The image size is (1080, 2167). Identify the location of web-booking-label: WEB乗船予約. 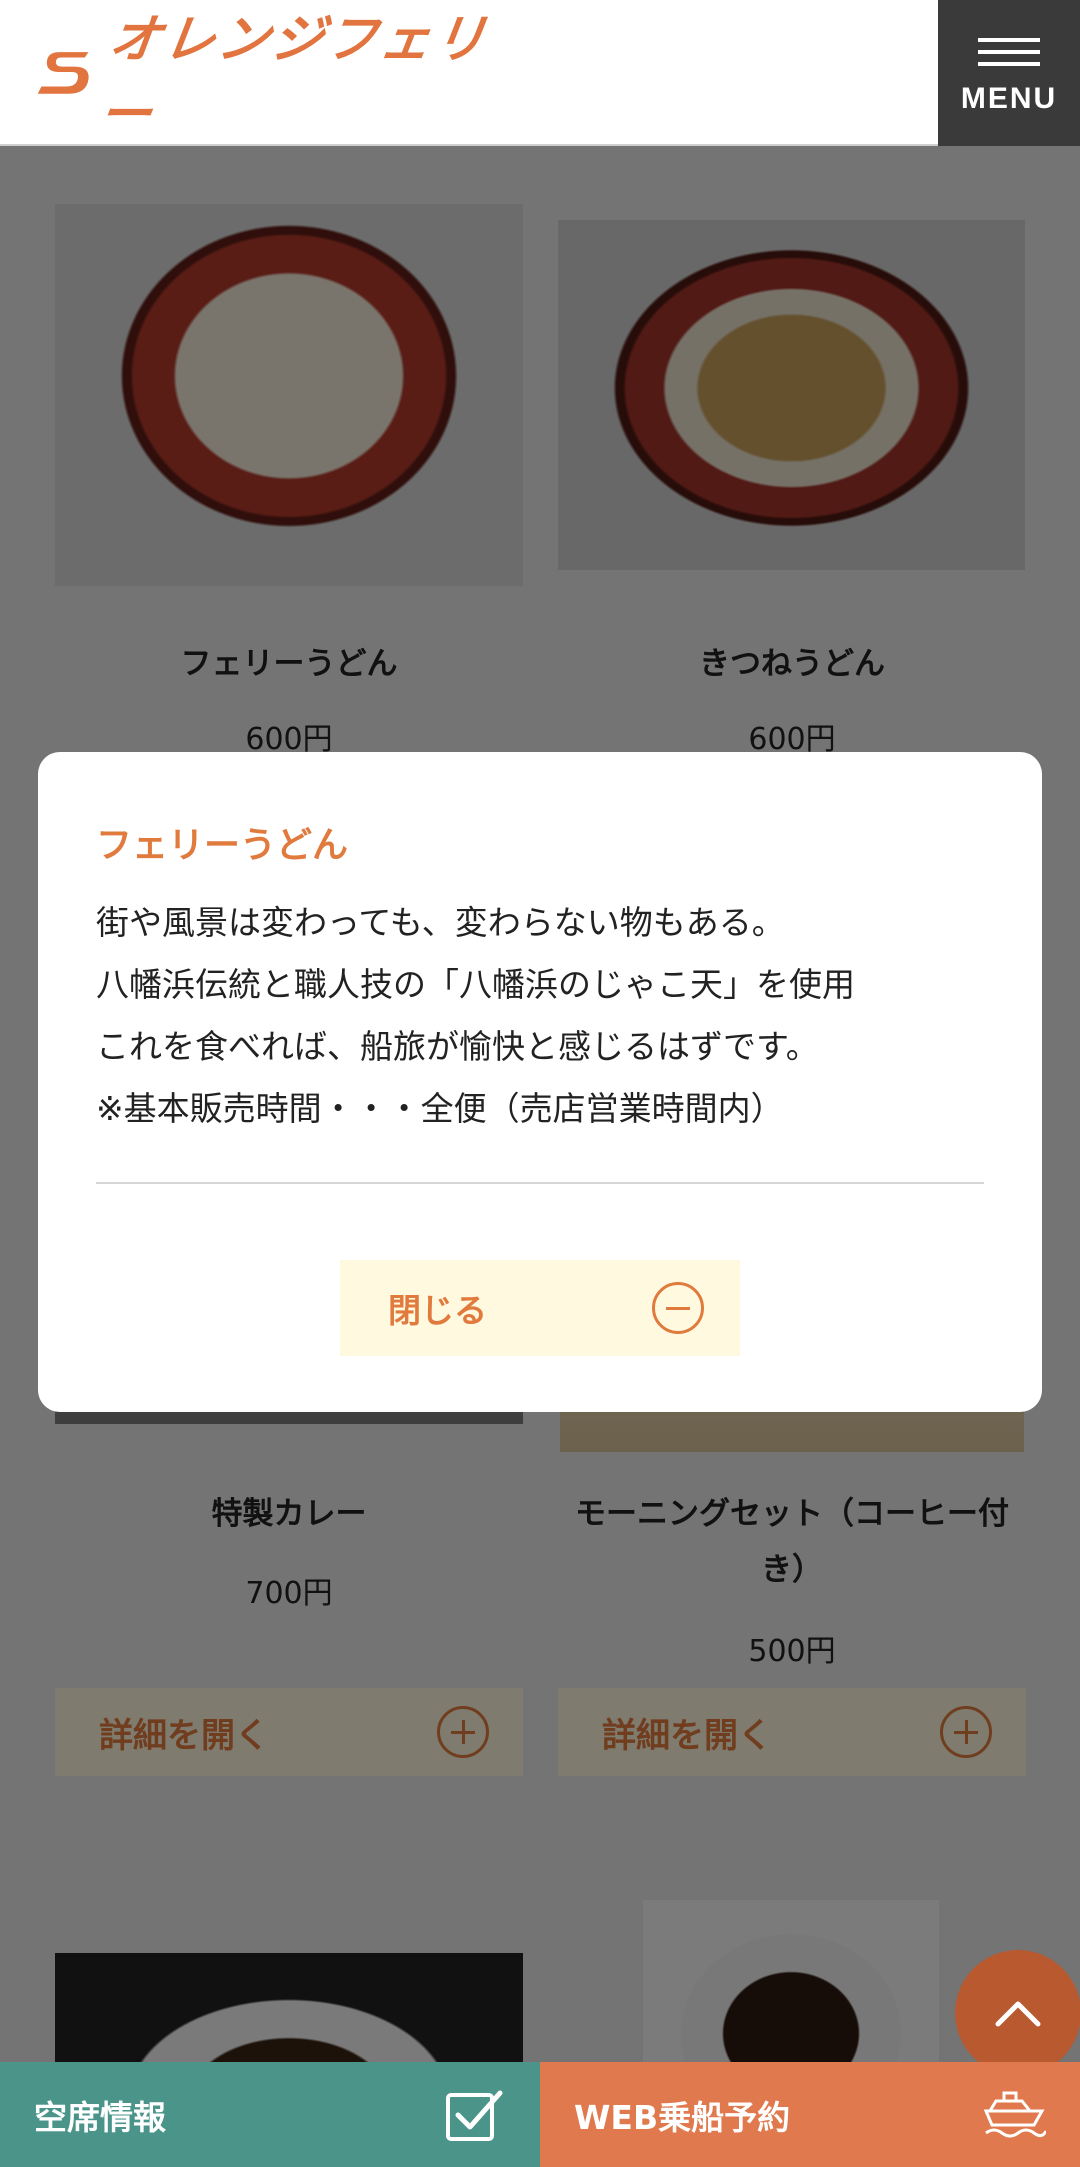
(682, 2117).